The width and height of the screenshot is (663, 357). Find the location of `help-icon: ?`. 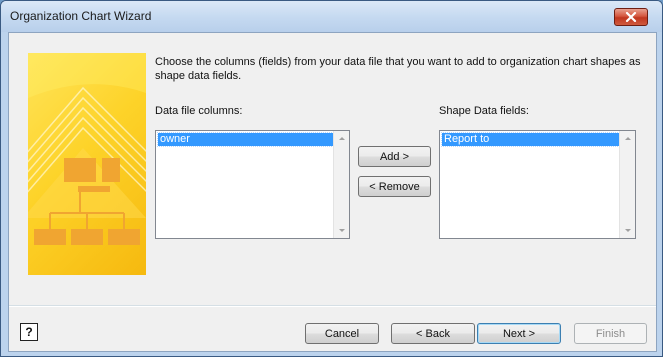

help-icon: ? is located at coordinates (29, 332).